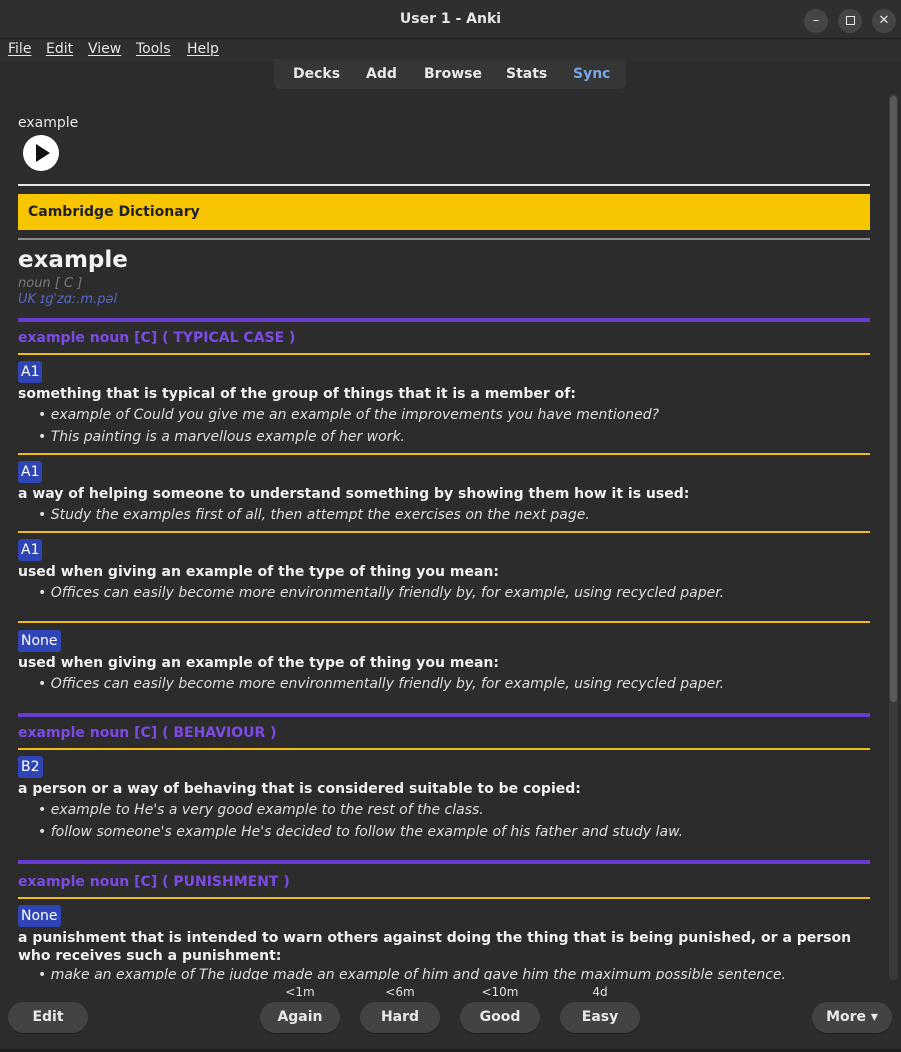 This screenshot has height=1052, width=901. I want to click on level-badge: B2, so click(30, 767).